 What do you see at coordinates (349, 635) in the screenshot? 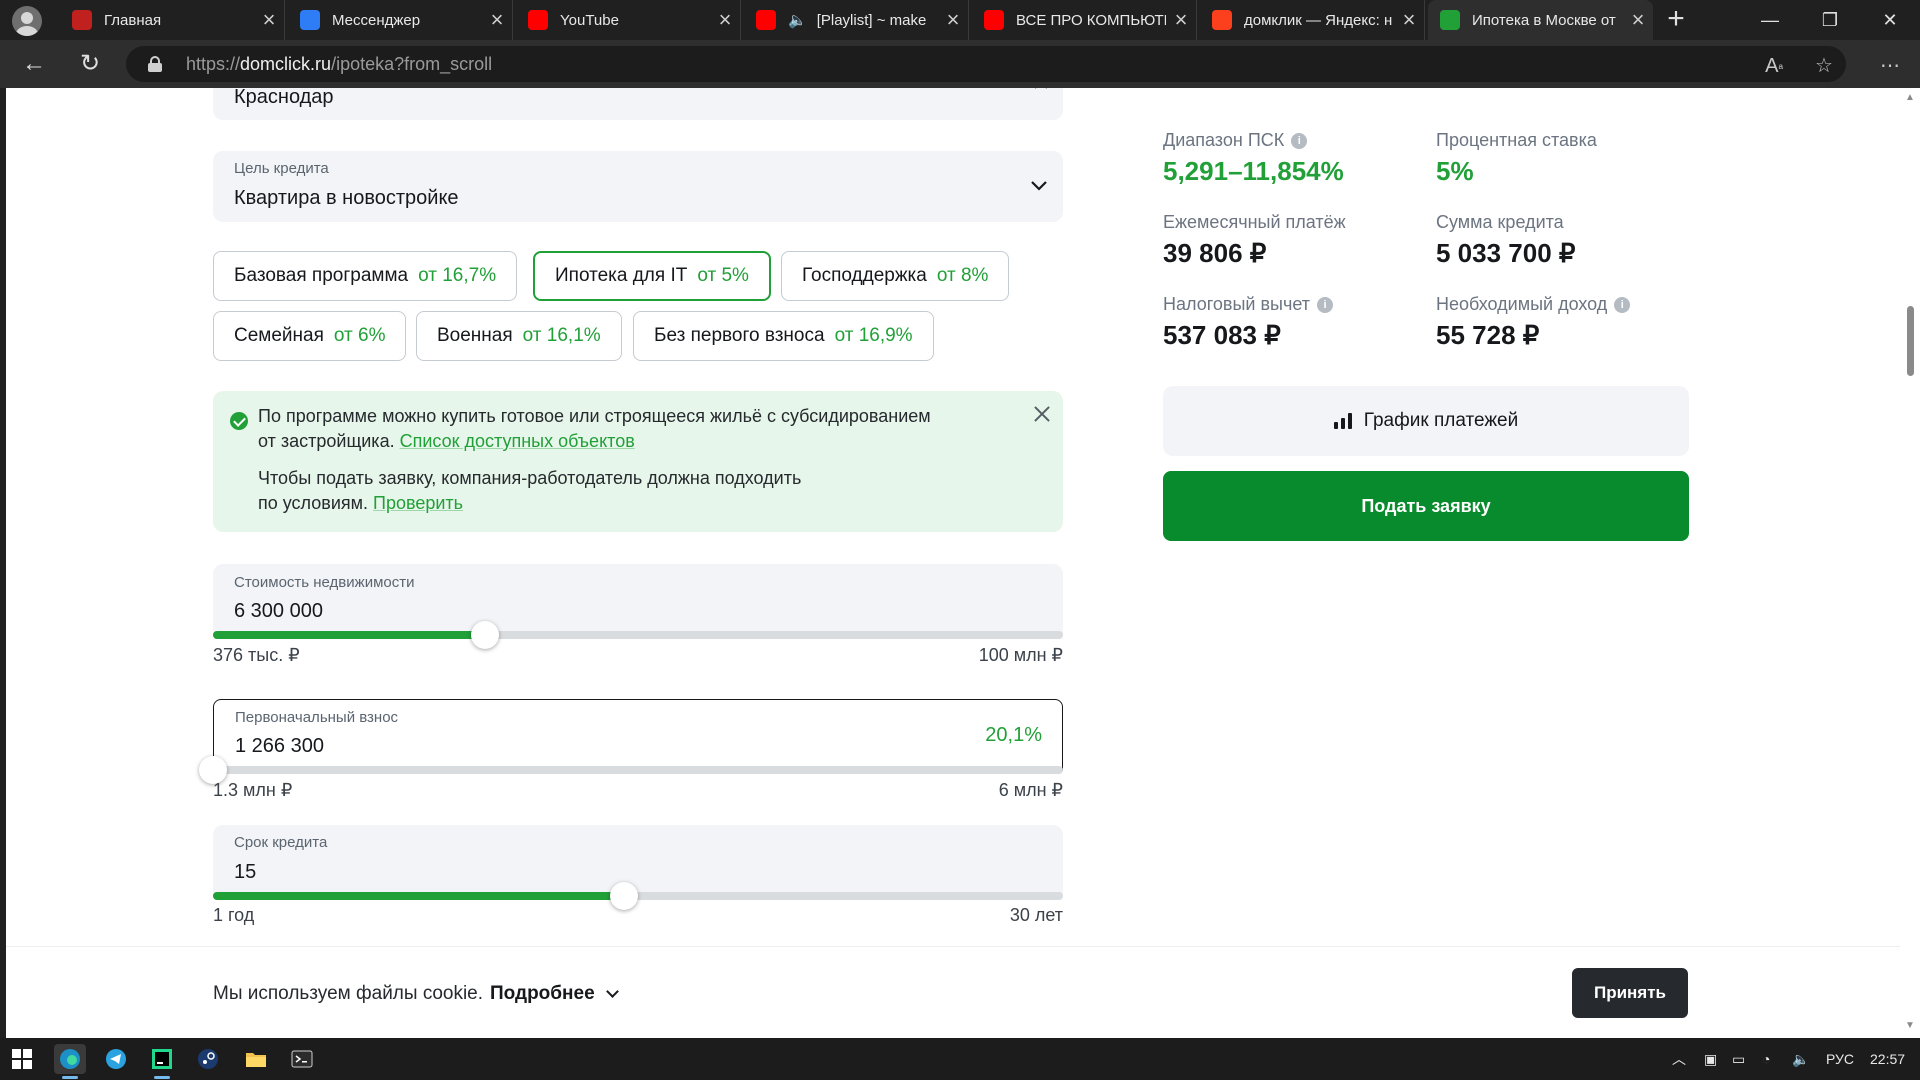
I see `price-slider-fill` at bounding box center [349, 635].